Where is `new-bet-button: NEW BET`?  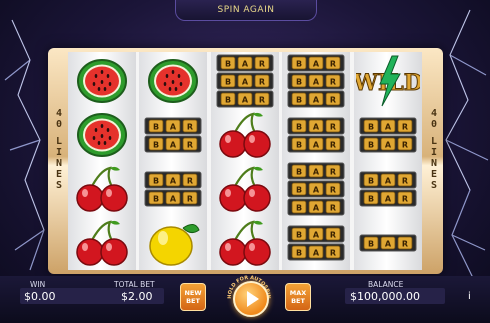
new-bet-button: NEW BET is located at coordinates (193, 297).